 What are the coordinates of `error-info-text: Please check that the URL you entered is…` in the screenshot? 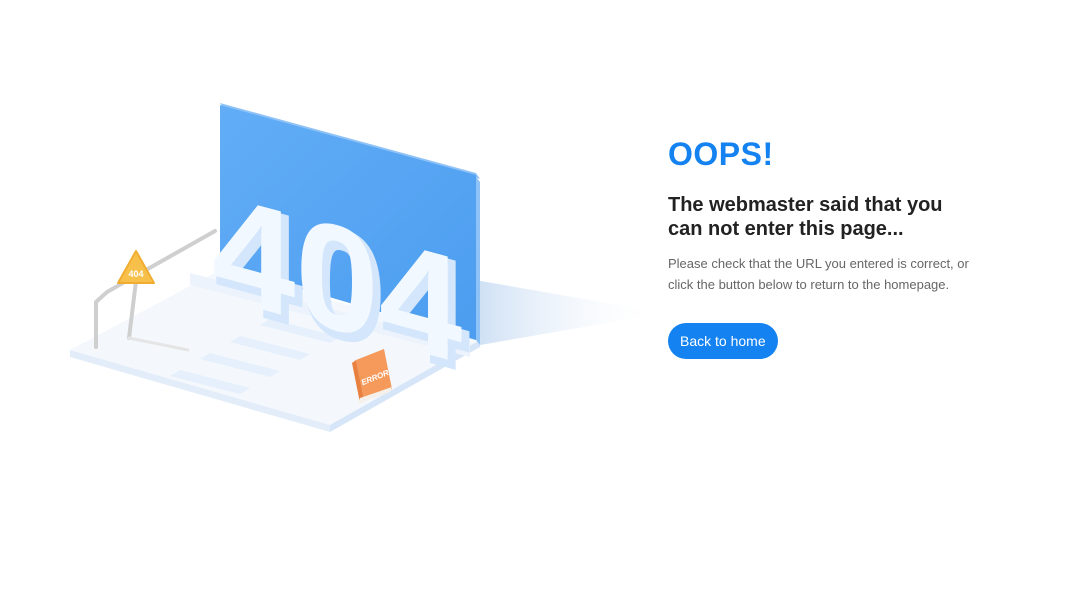 It's located at (818, 274).